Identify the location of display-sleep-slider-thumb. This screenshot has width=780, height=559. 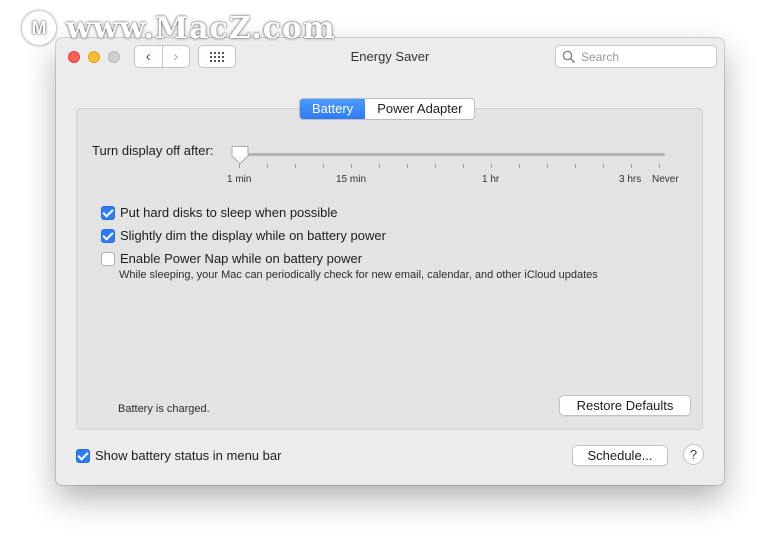
(240, 155).